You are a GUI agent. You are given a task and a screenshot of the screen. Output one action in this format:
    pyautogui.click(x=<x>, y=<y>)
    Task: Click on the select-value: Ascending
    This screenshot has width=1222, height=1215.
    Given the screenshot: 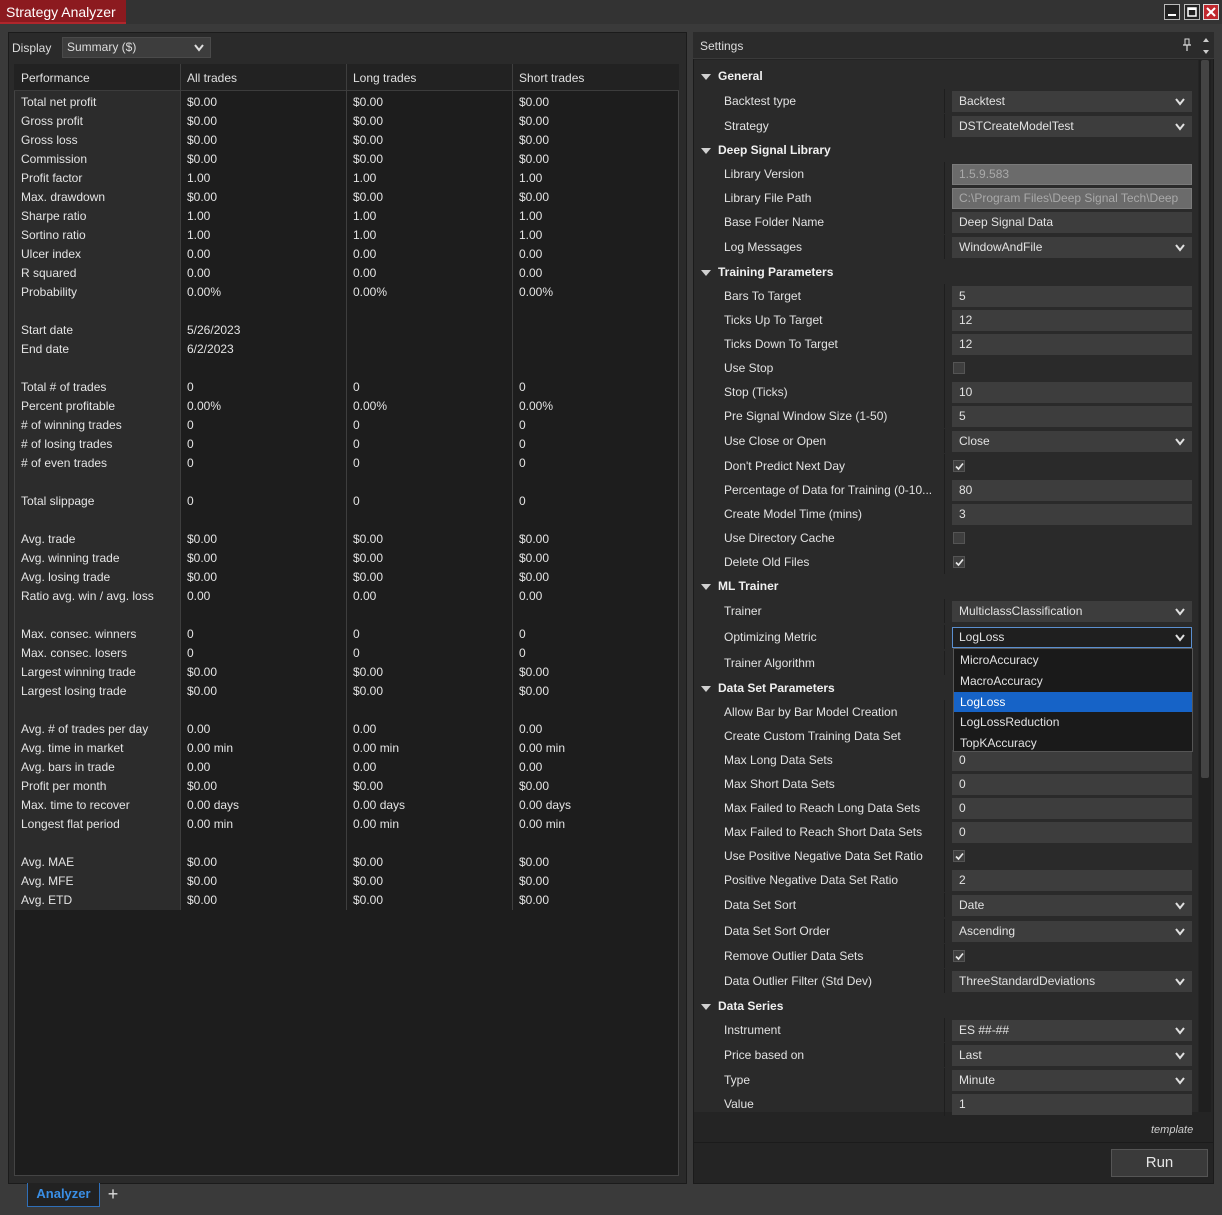 What is the action you would take?
    pyautogui.click(x=987, y=931)
    